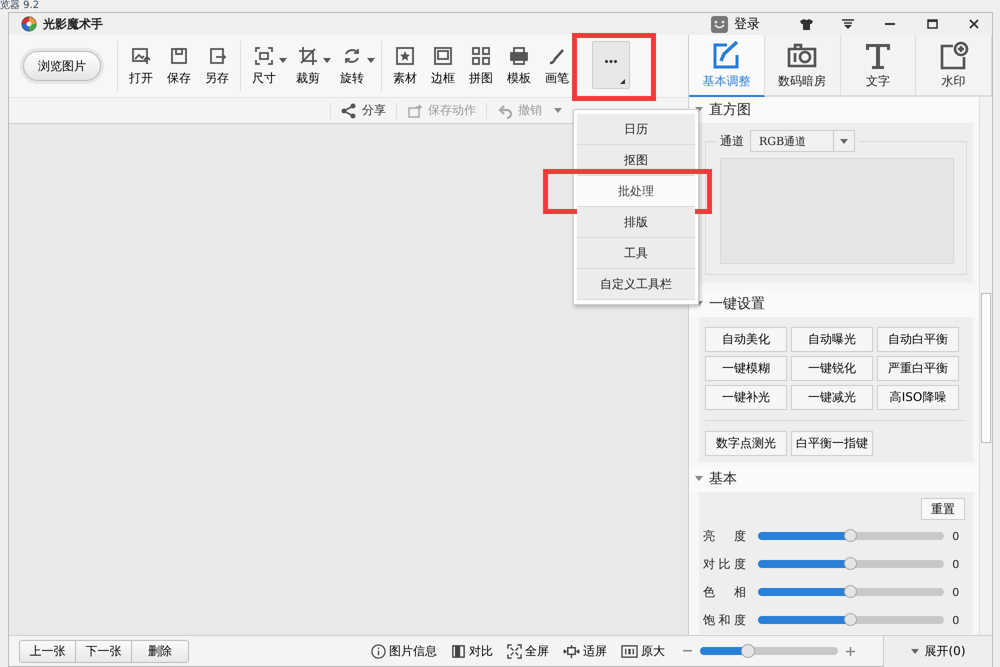  What do you see at coordinates (611, 65) in the screenshot?
I see `more-button` at bounding box center [611, 65].